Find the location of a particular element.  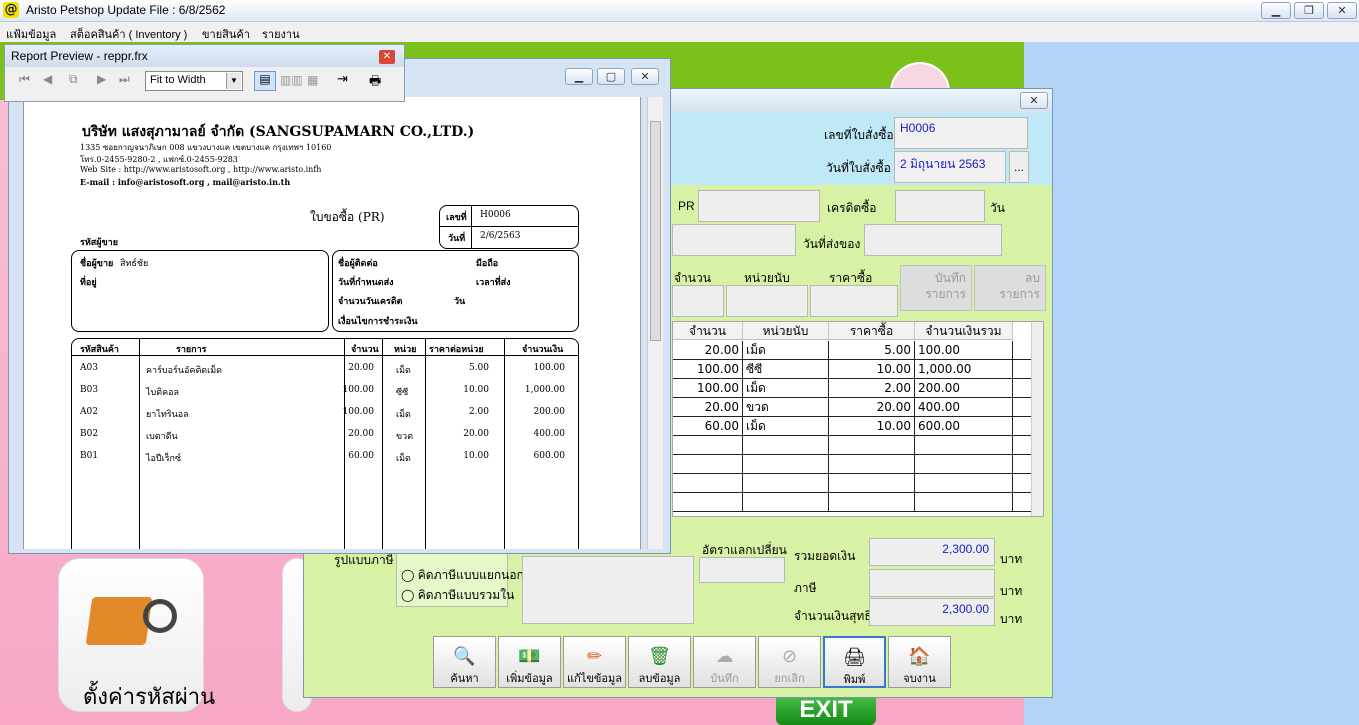

password-settings-tile: ตั้งค่ารหัสผ่าน is located at coordinates (136, 635).